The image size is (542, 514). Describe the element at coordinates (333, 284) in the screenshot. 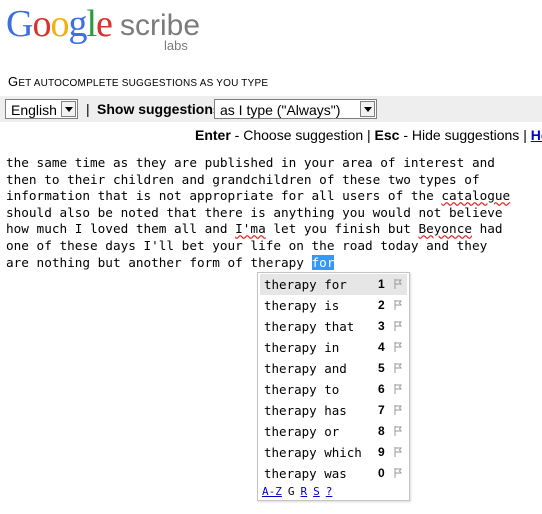

I see `suggestion-item: therapy for 1` at that location.